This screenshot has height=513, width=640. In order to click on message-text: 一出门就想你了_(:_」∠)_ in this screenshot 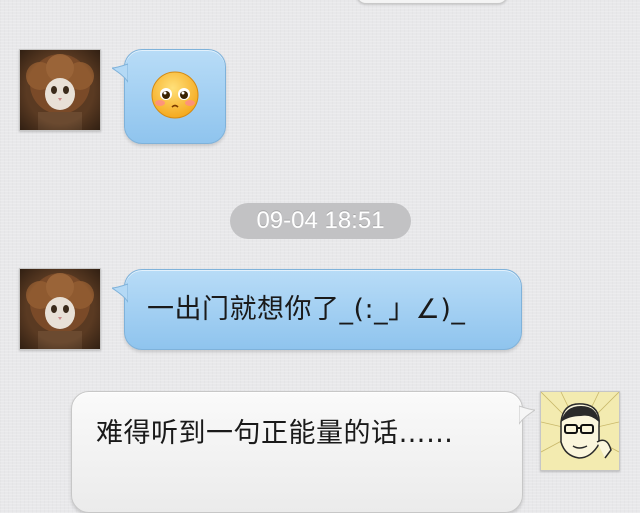, I will do `click(306, 309)`.